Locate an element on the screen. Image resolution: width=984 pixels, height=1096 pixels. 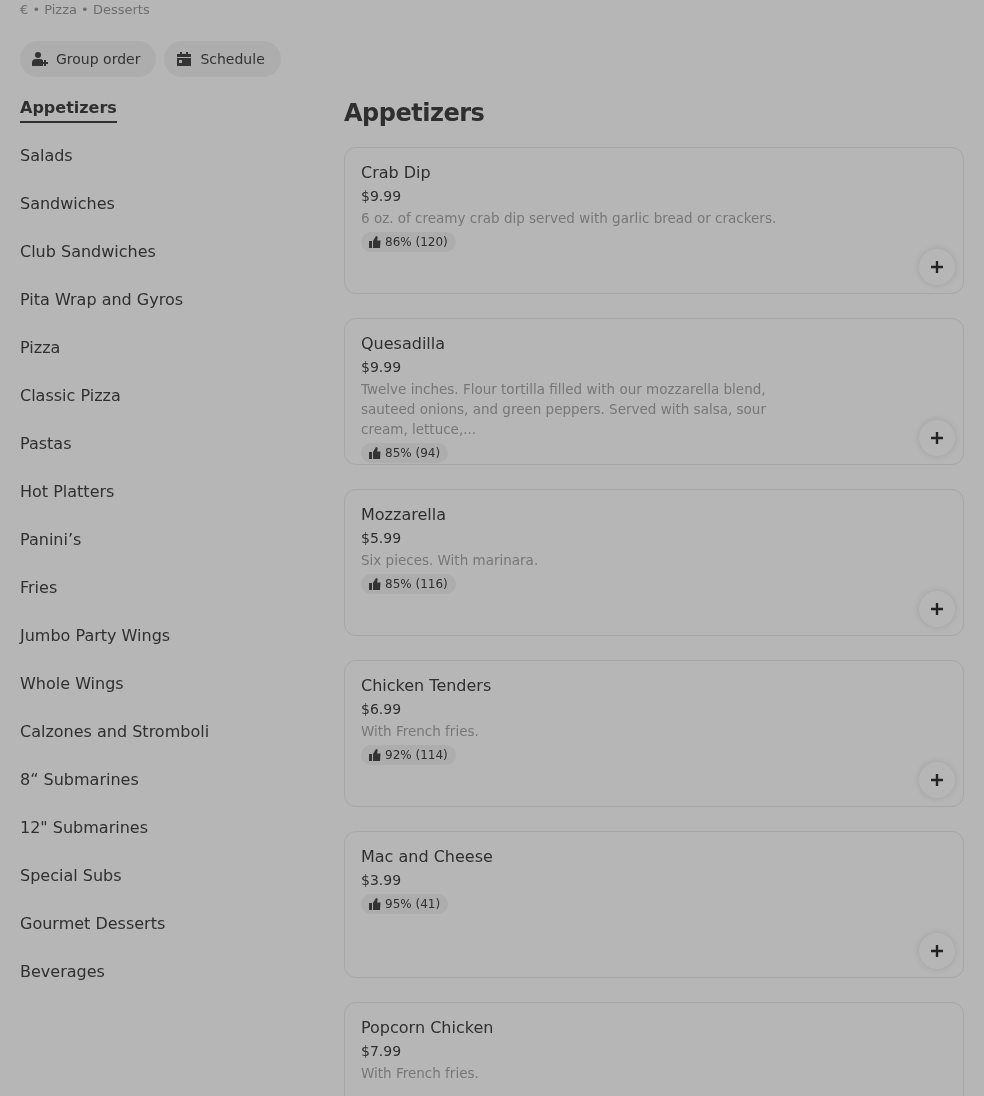
rating-text: 92% (114) is located at coordinates (416, 755).